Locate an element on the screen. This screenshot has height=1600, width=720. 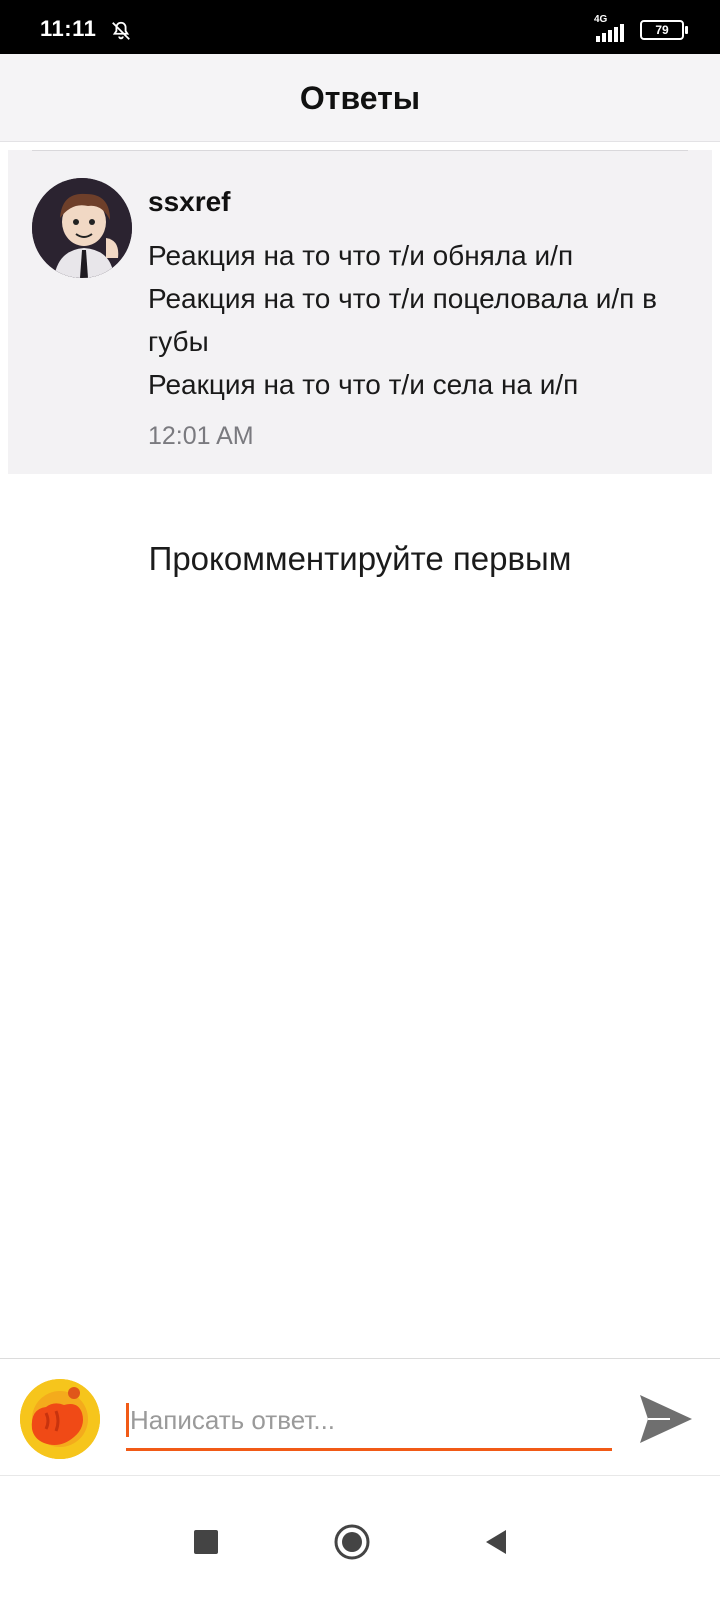
comment-username: ssxref is located at coordinates (189, 202).